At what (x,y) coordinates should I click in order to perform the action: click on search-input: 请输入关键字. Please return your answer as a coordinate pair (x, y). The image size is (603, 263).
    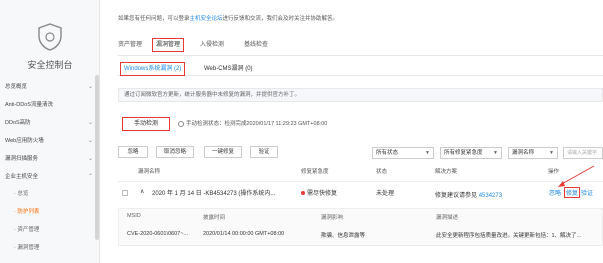
    Looking at the image, I should click on (583, 153).